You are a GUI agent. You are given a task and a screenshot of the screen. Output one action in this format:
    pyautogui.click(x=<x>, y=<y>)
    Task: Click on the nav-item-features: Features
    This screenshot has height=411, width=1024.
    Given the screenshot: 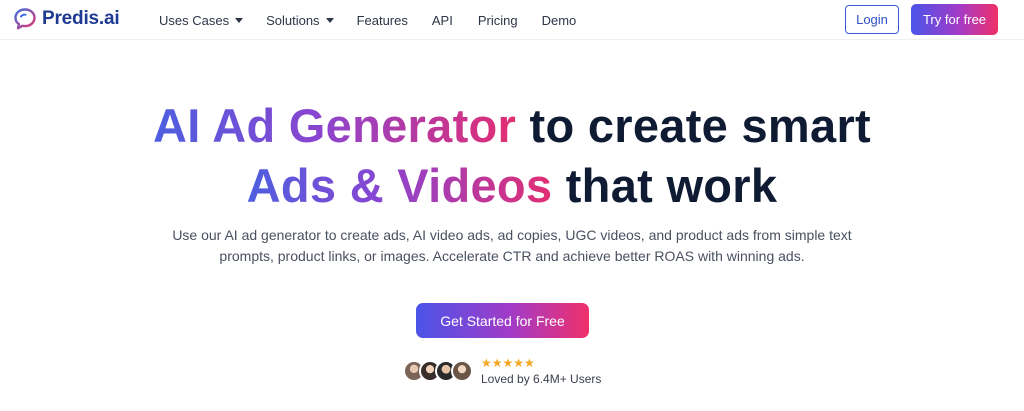 What is the action you would take?
    pyautogui.click(x=382, y=20)
    